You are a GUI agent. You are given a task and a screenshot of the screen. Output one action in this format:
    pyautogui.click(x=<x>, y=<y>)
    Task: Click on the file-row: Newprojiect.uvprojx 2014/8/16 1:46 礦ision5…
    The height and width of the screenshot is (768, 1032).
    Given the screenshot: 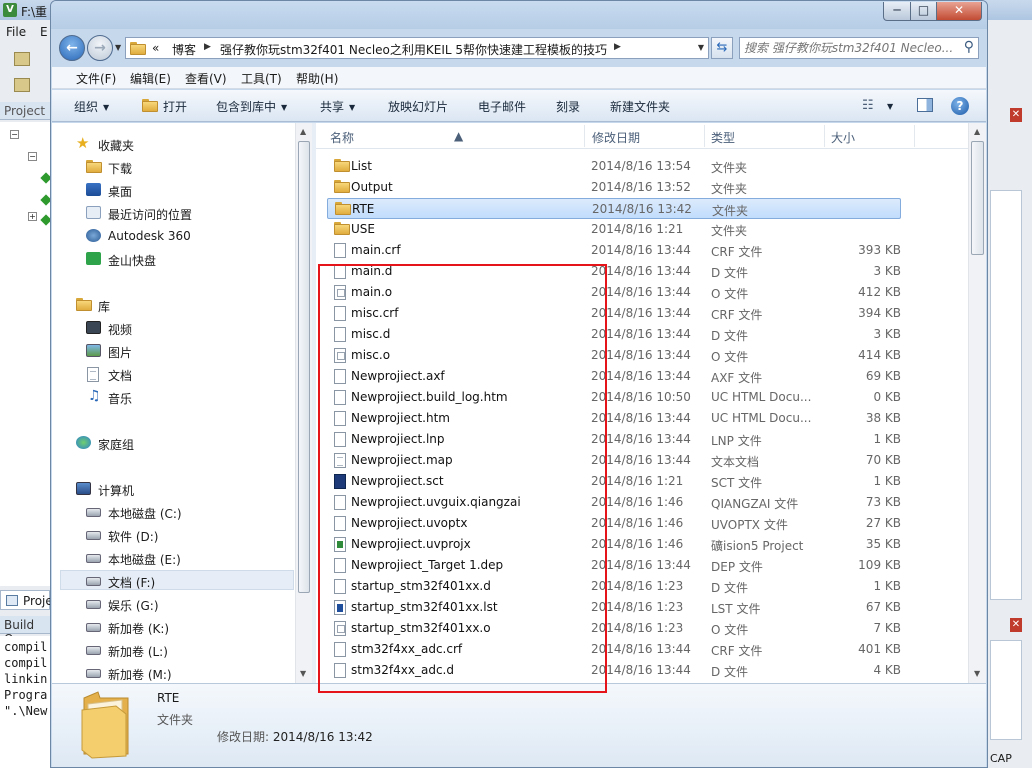 What is the action you would take?
    pyautogui.click(x=614, y=544)
    